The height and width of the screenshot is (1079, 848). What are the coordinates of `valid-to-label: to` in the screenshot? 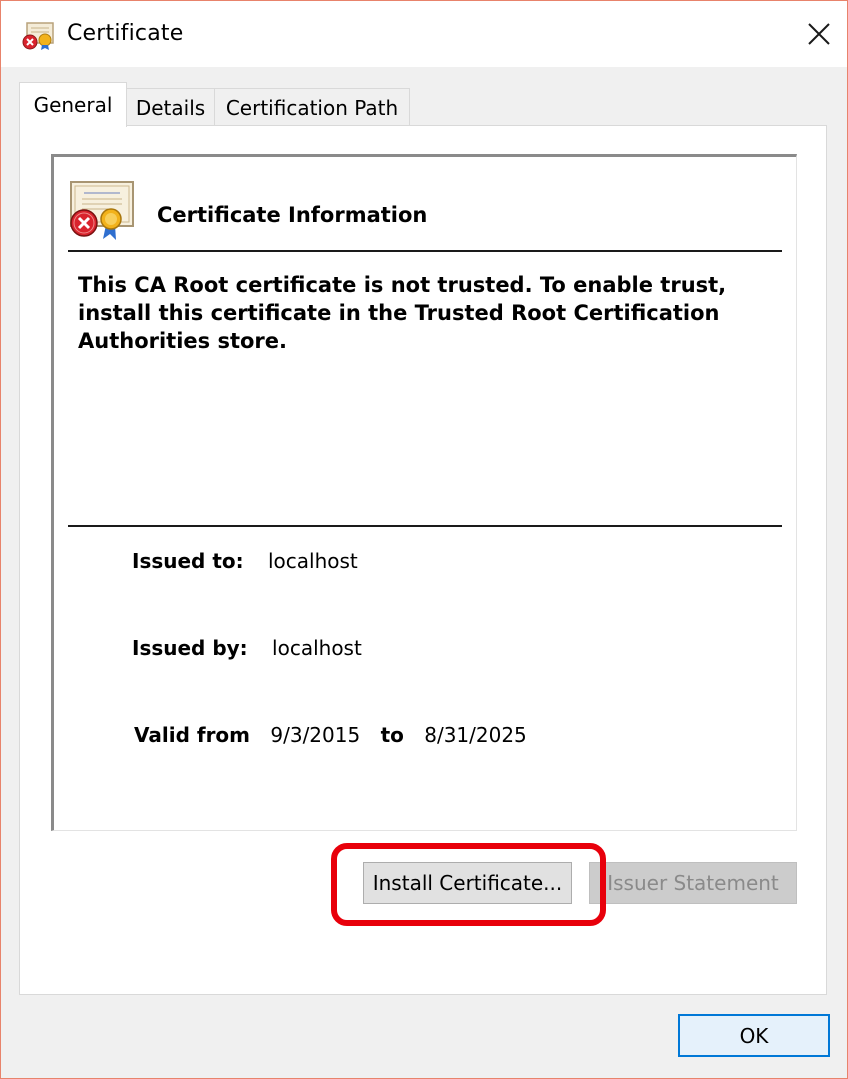 It's located at (392, 735).